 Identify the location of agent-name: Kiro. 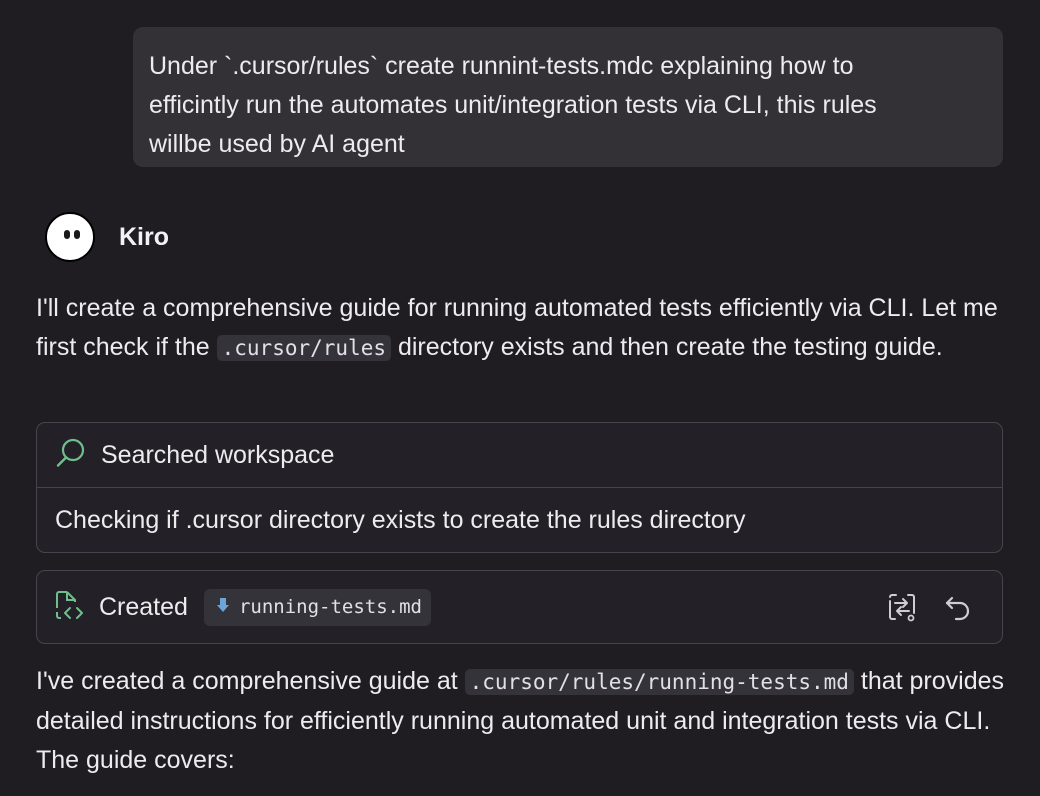
(144, 236).